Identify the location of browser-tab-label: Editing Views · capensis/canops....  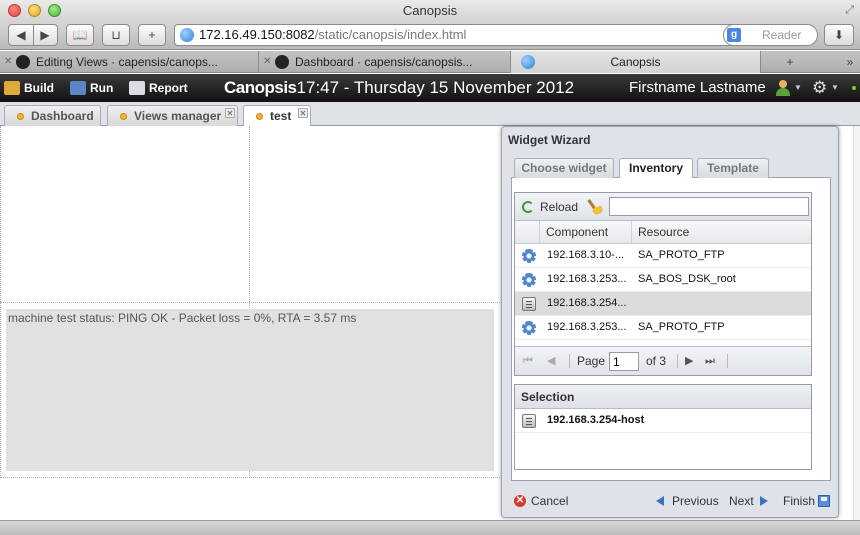
(127, 62).